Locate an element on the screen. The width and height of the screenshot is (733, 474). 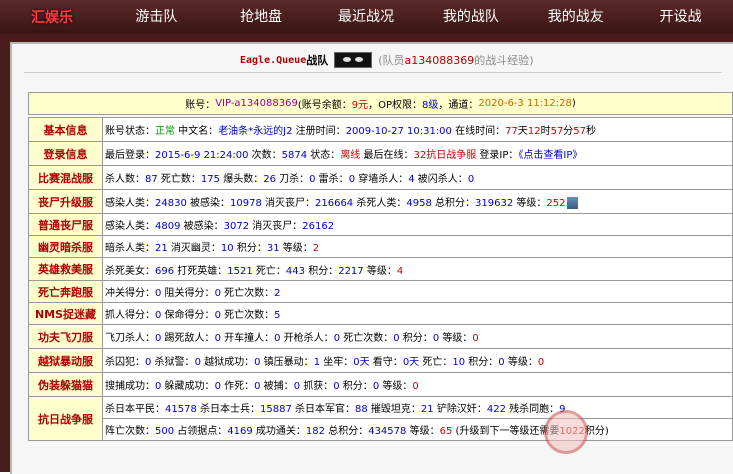
stat-value: 1521 is located at coordinates (240, 271).